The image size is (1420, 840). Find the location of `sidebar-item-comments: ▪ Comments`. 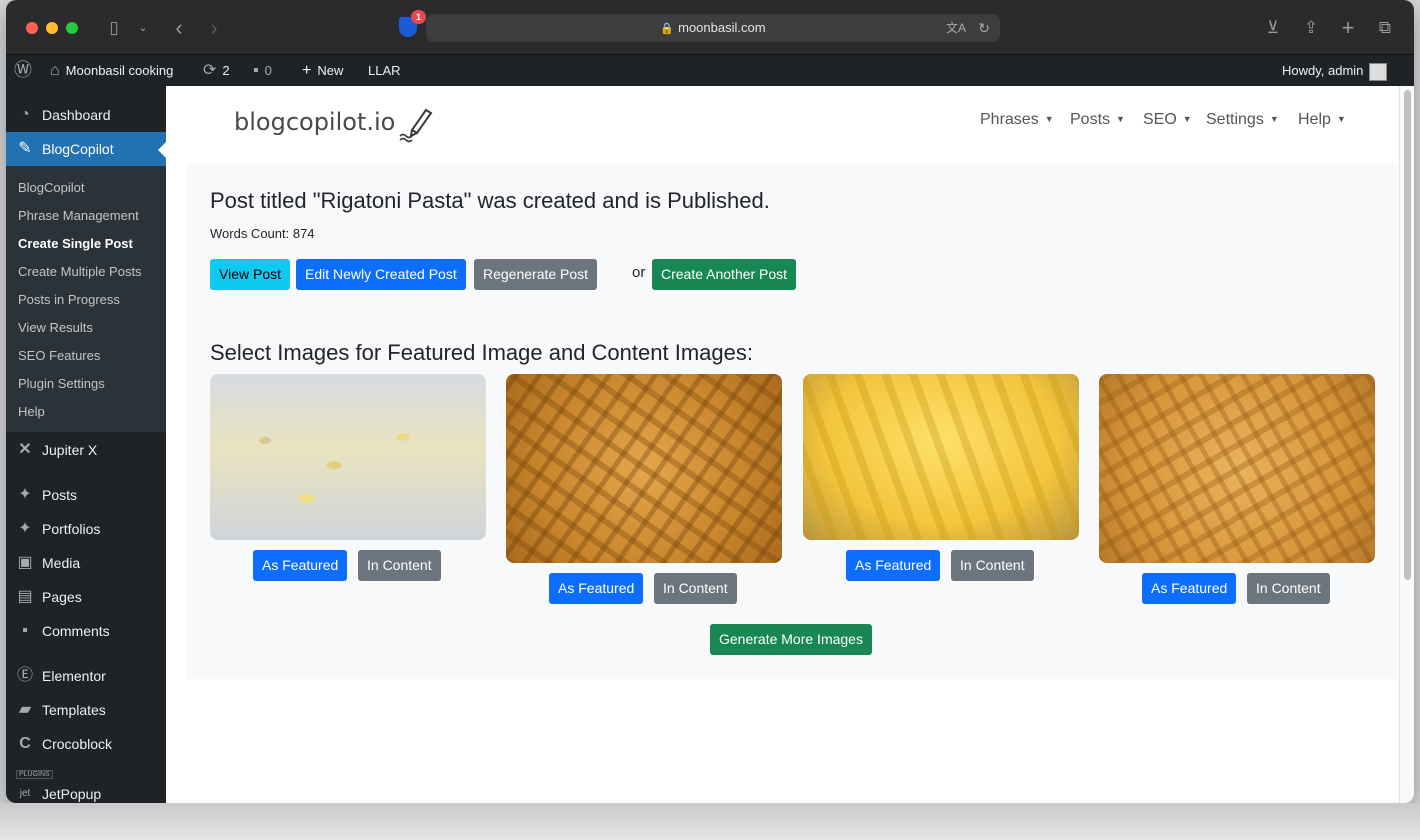

sidebar-item-comments: ▪ Comments is located at coordinates (86, 631).